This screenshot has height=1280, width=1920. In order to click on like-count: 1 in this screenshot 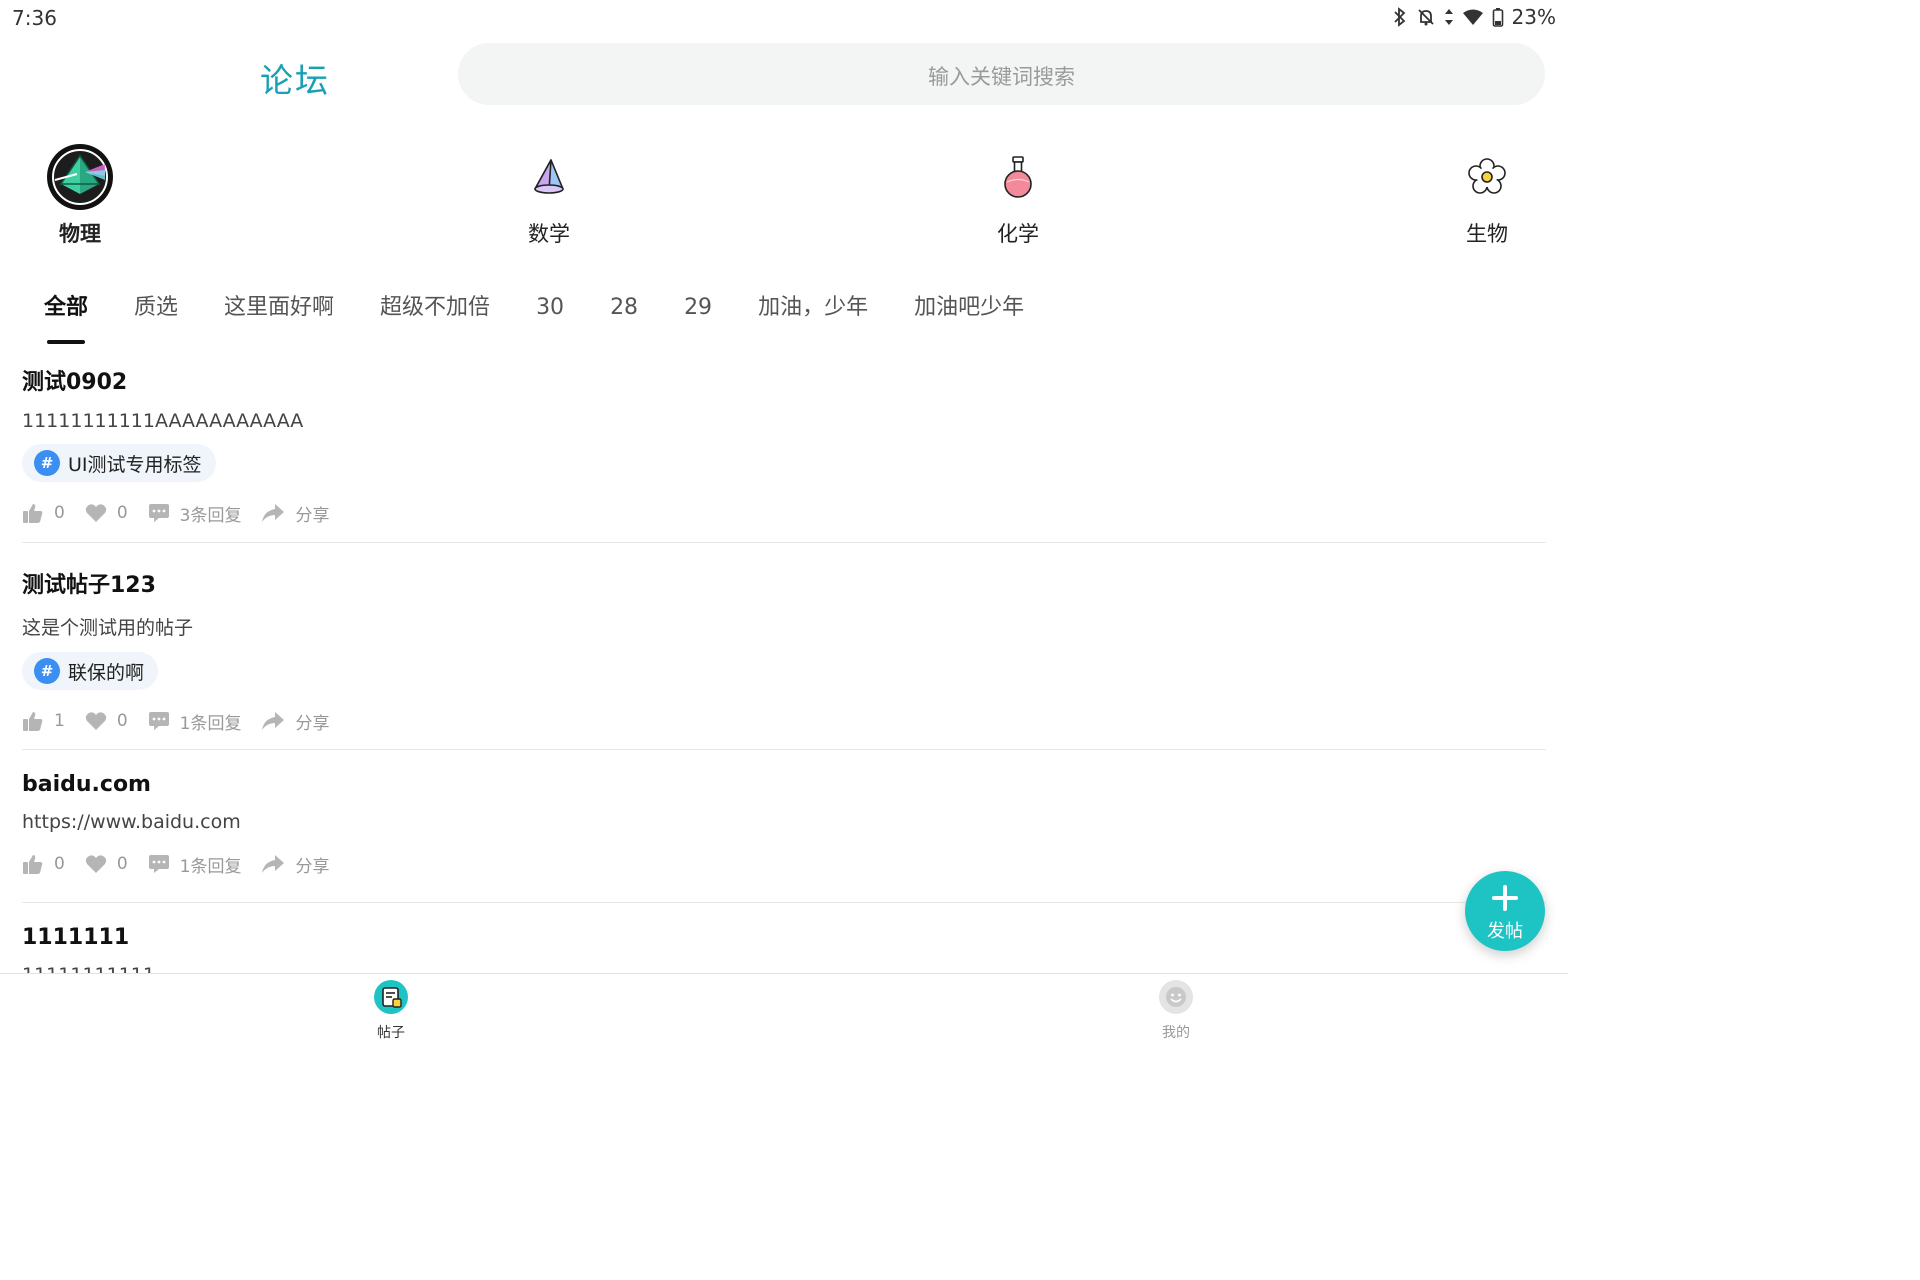, I will do `click(59, 721)`.